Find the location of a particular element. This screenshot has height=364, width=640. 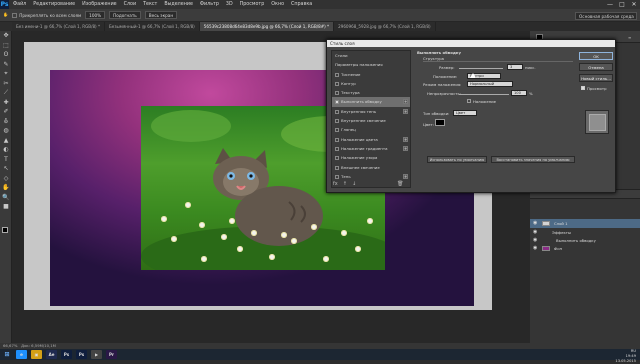

layer-row-layer1: ◉ Слой 1 is located at coordinates (585, 223).